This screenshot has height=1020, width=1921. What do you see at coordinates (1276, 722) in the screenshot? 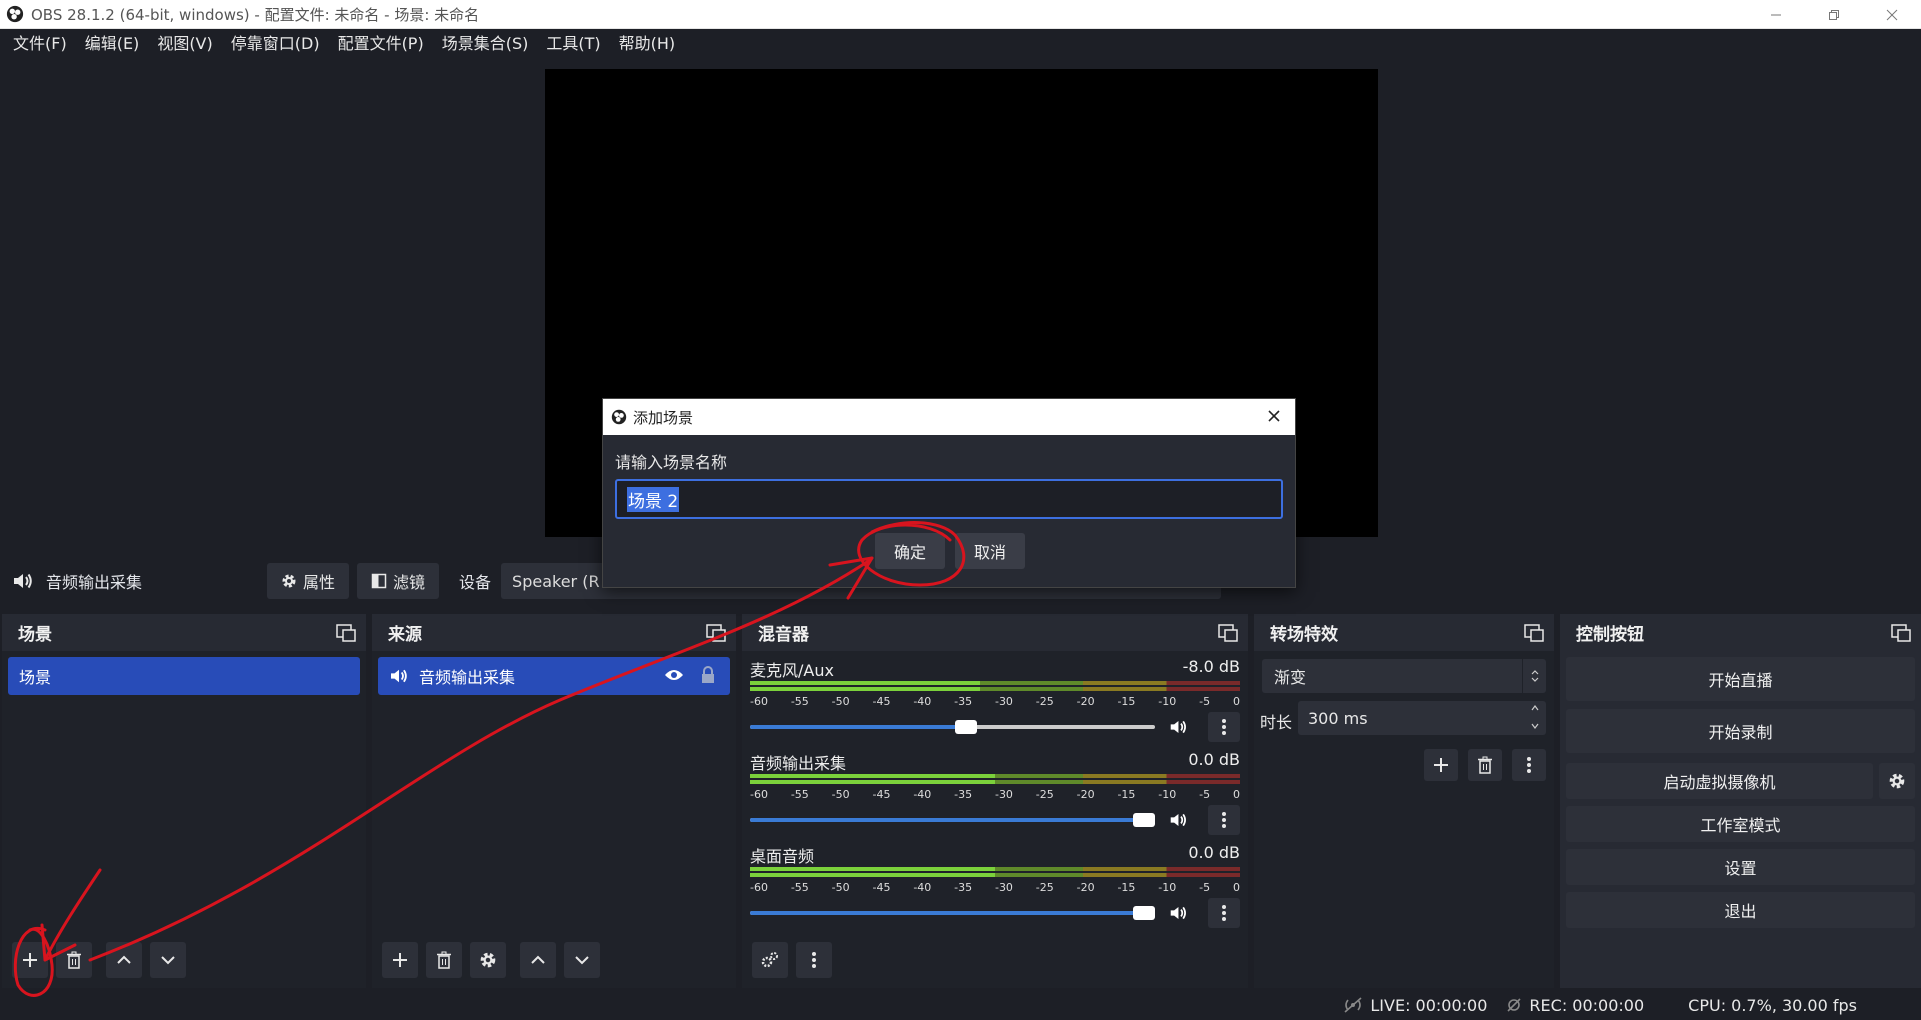
I see `duration-label: 时长` at bounding box center [1276, 722].